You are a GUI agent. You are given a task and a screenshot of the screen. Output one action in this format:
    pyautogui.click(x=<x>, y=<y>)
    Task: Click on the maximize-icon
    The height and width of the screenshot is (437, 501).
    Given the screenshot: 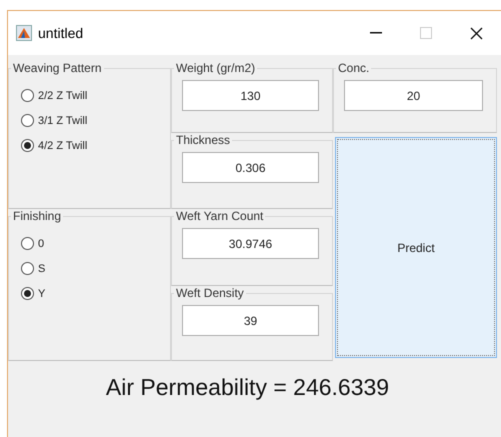 What is the action you would take?
    pyautogui.click(x=426, y=33)
    